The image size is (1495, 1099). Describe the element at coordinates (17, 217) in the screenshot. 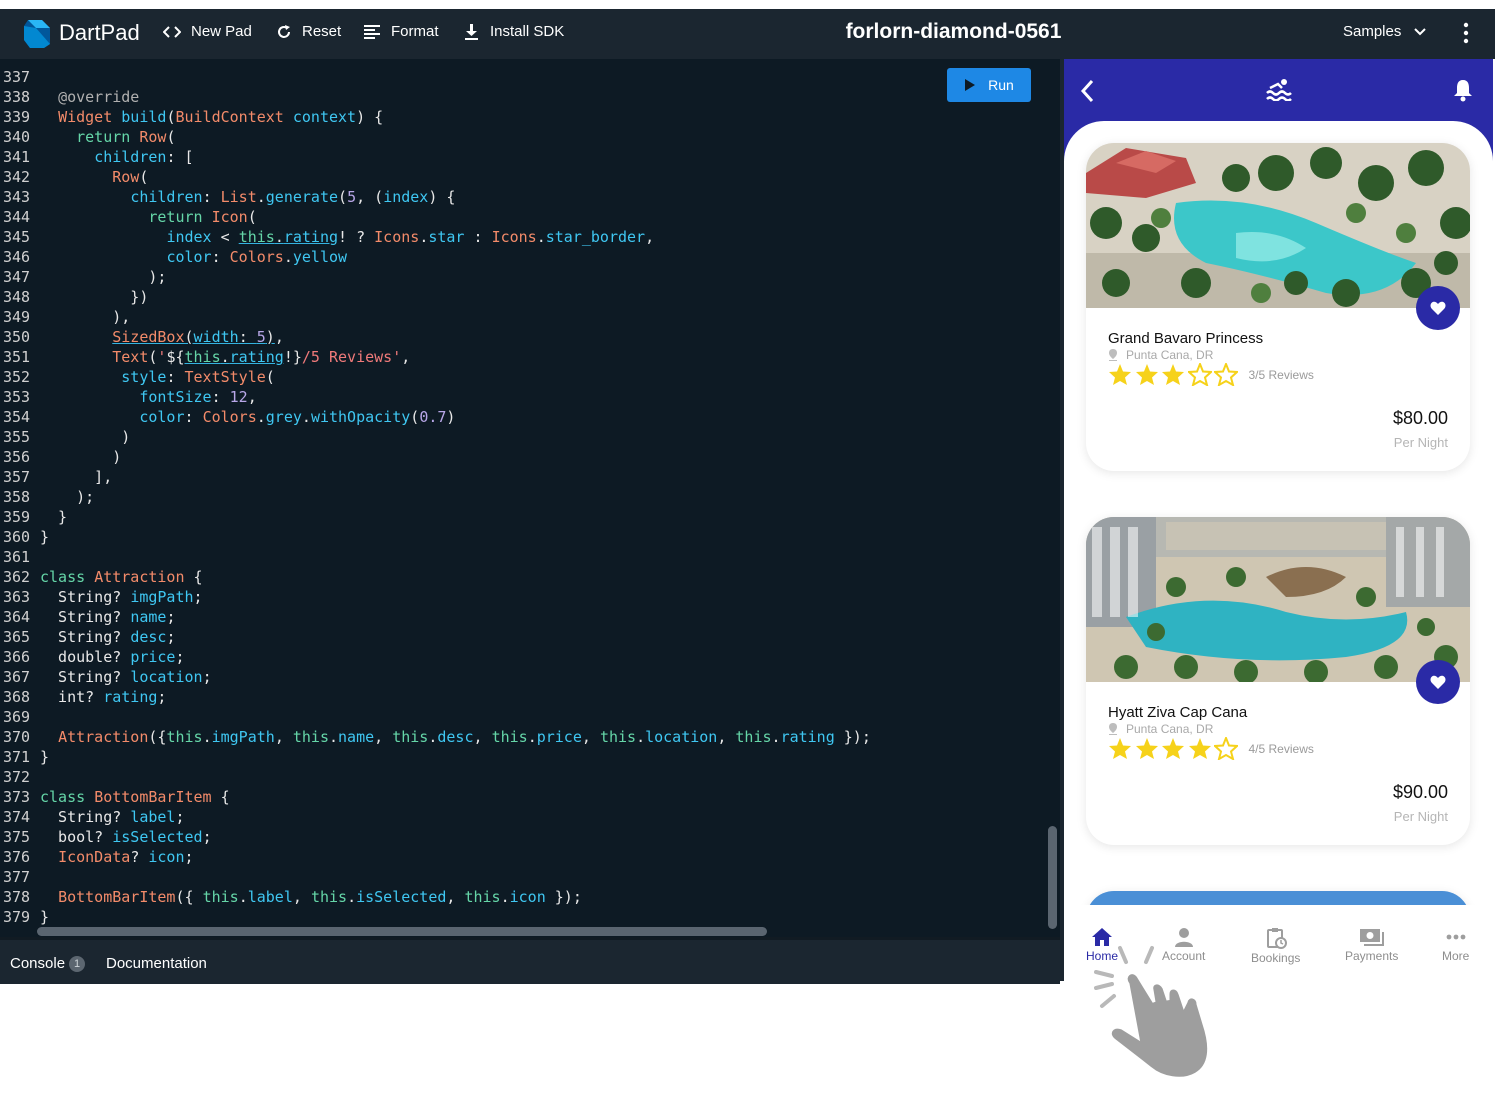

I see `line-number: 344` at that location.